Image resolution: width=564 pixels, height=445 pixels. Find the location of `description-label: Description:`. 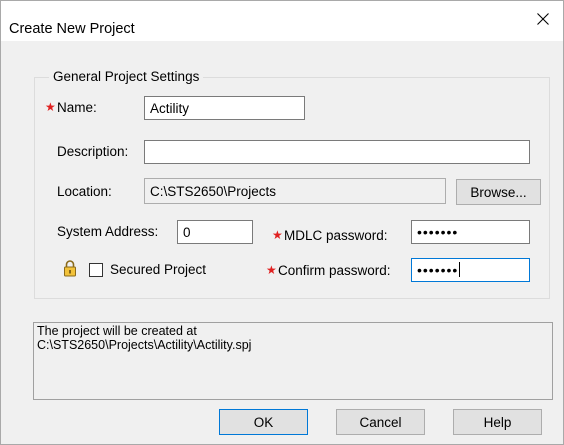

description-label: Description: is located at coordinates (93, 151).